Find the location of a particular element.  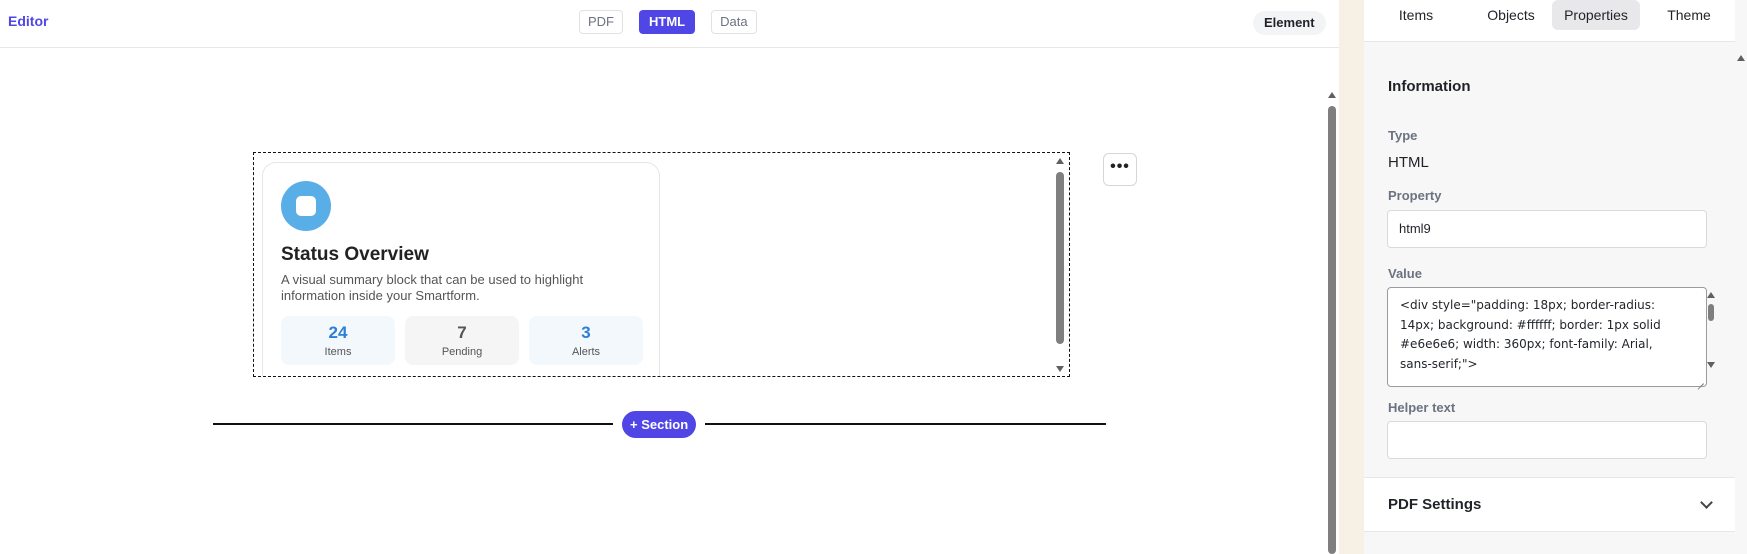

add-section-button: + Section is located at coordinates (659, 424).